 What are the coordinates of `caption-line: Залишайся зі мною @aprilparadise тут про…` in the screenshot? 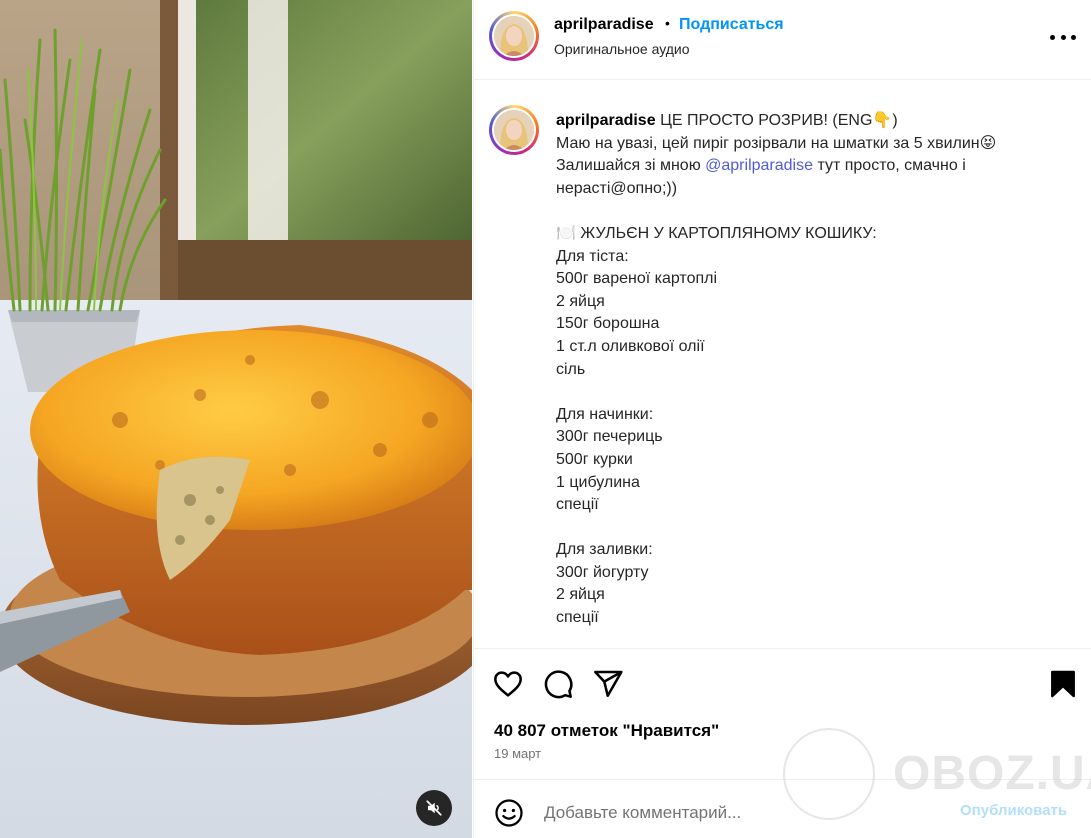 It's located at (813, 166).